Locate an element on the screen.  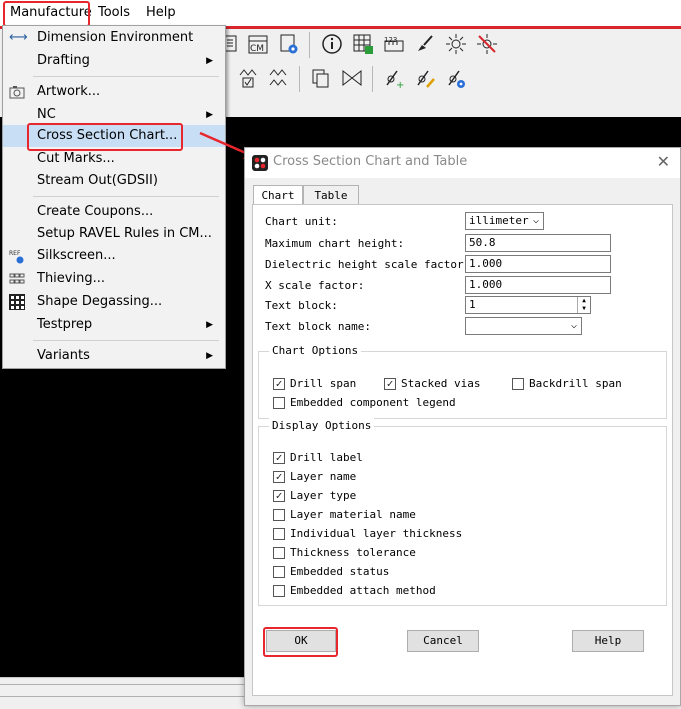
sun-off-icon is located at coordinates (487, 45).